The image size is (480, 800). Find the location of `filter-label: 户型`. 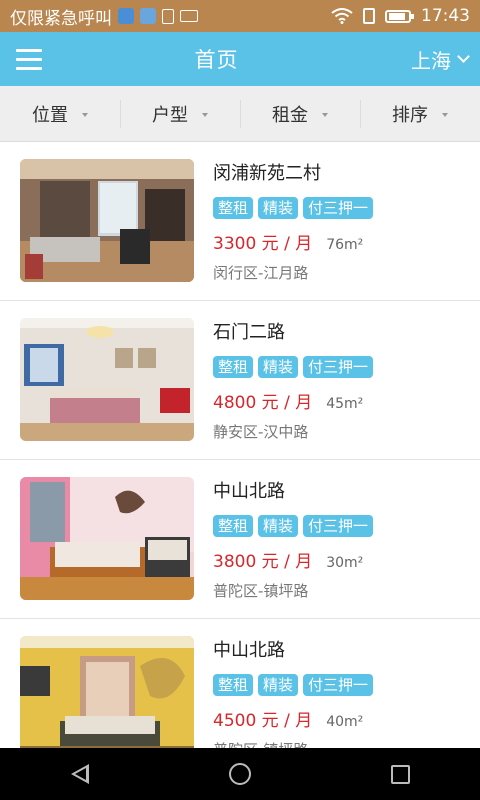

filter-label: 户型 is located at coordinates (170, 115).